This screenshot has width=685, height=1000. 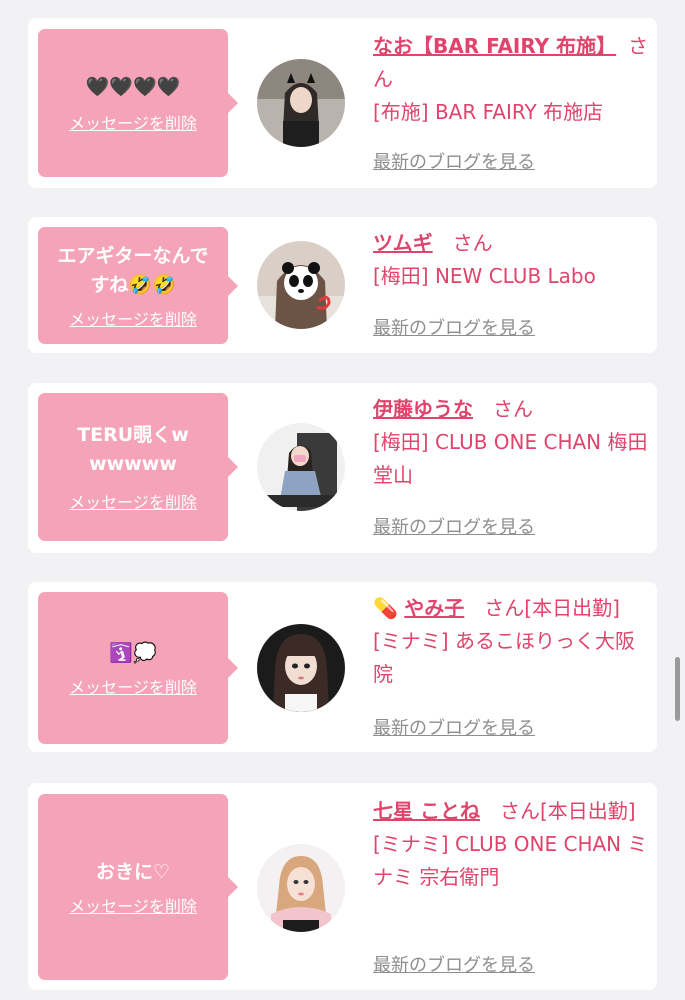 I want to click on cast-info: なお【BAR FAIRY 布施】 さん [布施] BAR FAIRY 布施店, so click(x=512, y=79).